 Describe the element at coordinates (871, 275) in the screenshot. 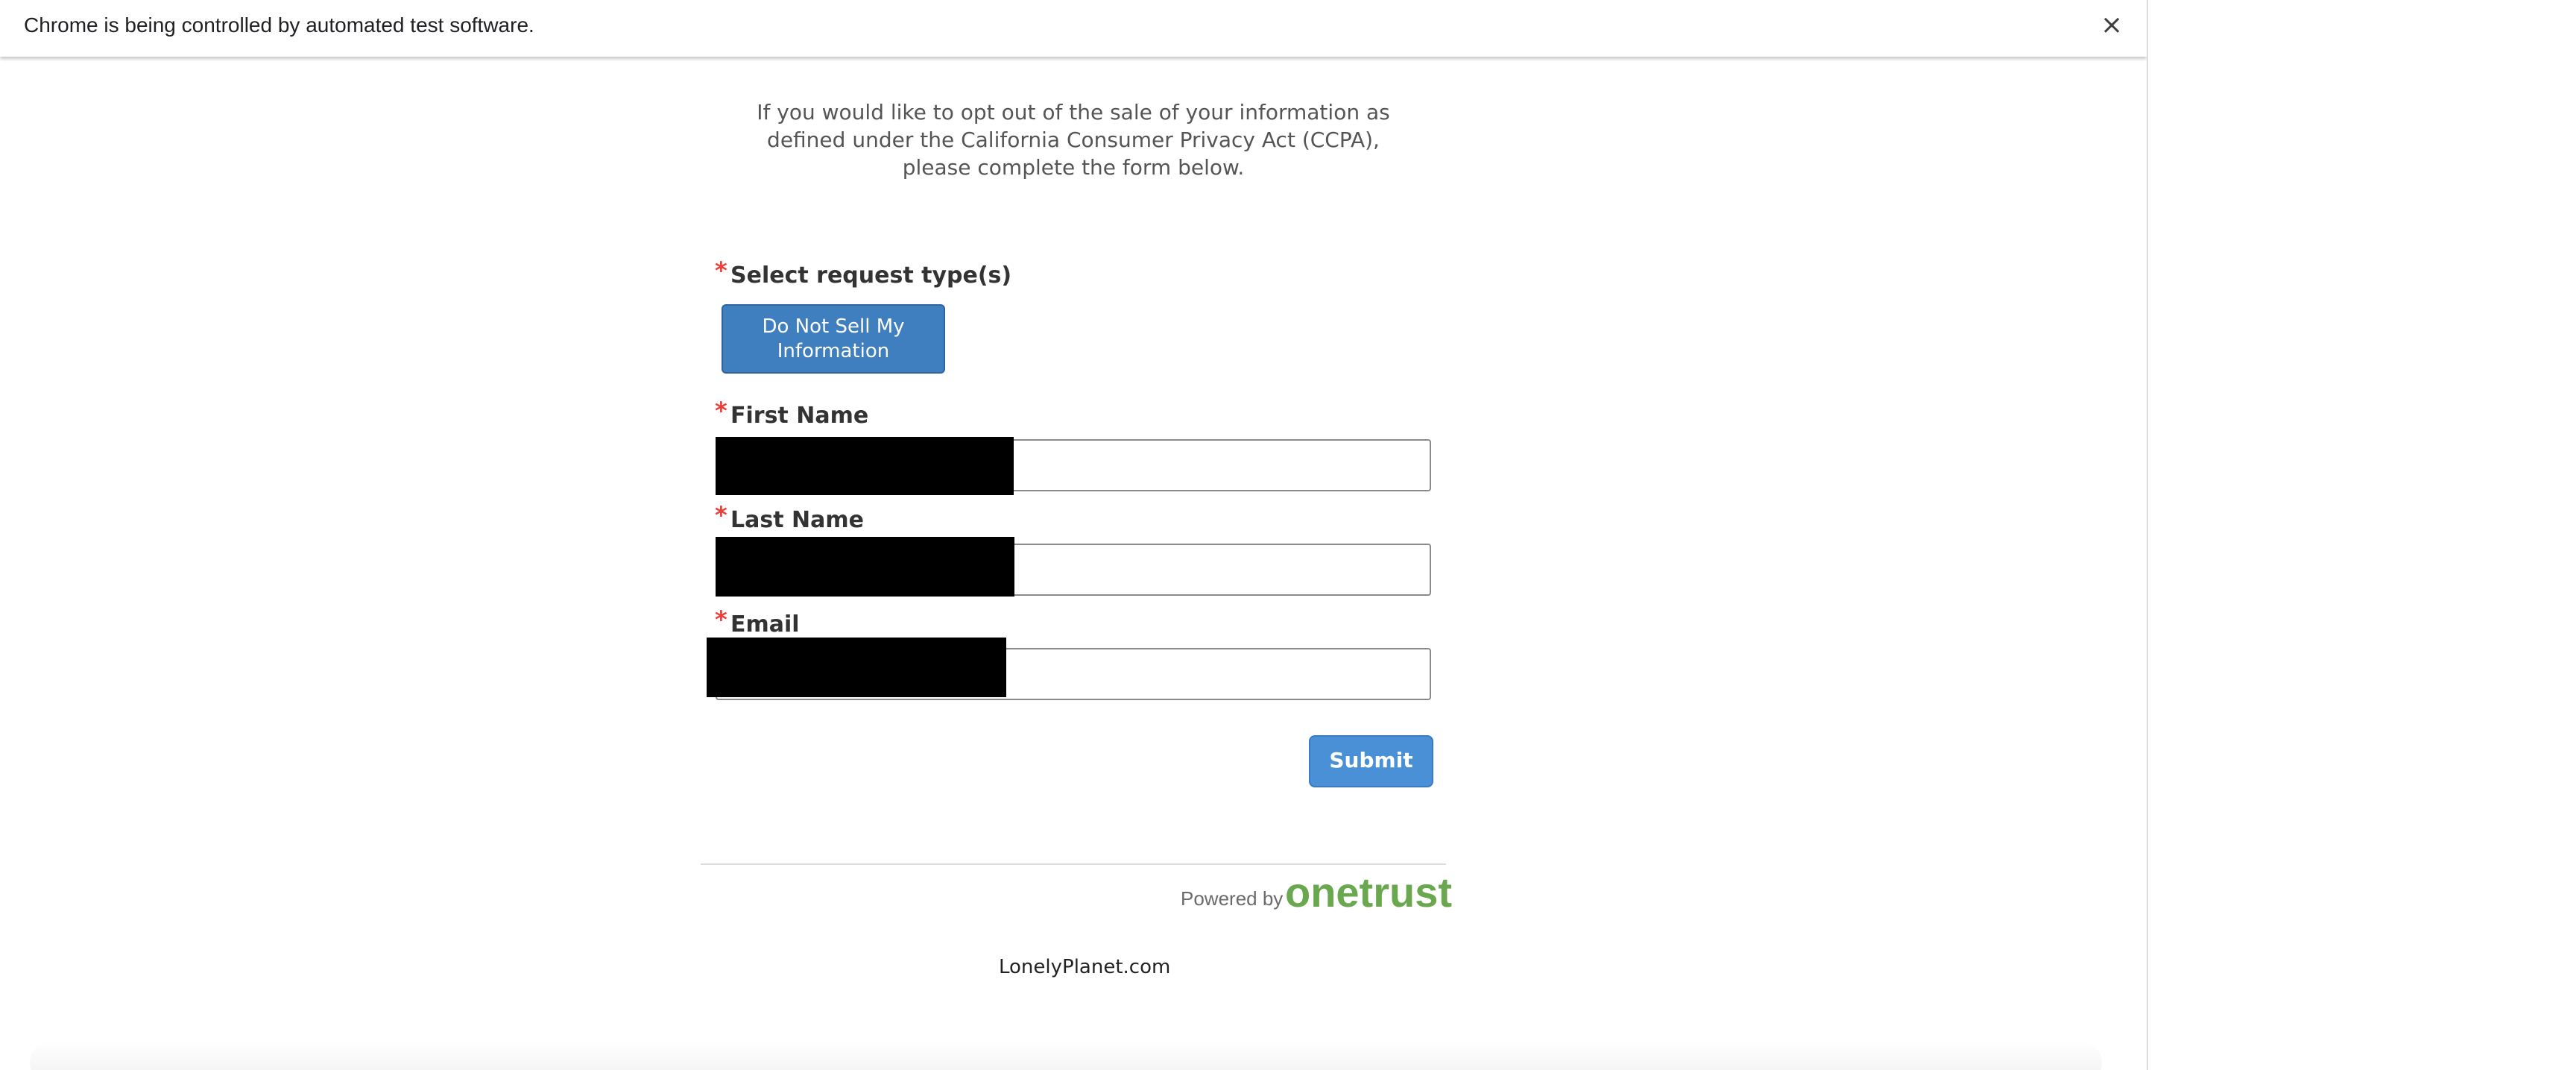

I see `request-type-label: Select request type(s)` at that location.